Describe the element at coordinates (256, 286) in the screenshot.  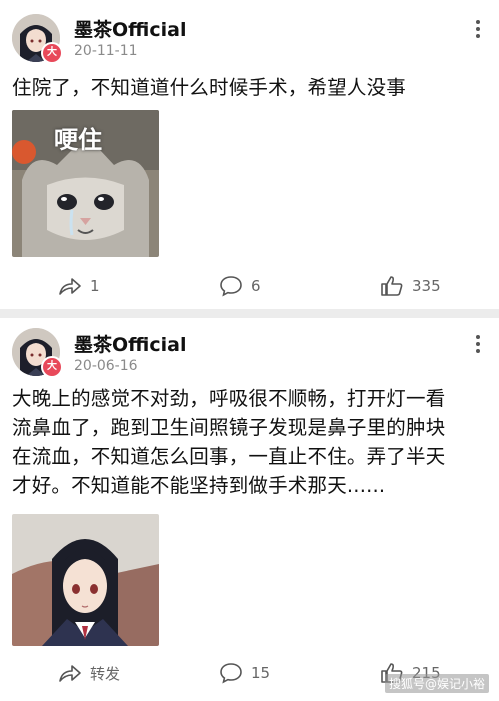
I see `comment-count: 6` at that location.